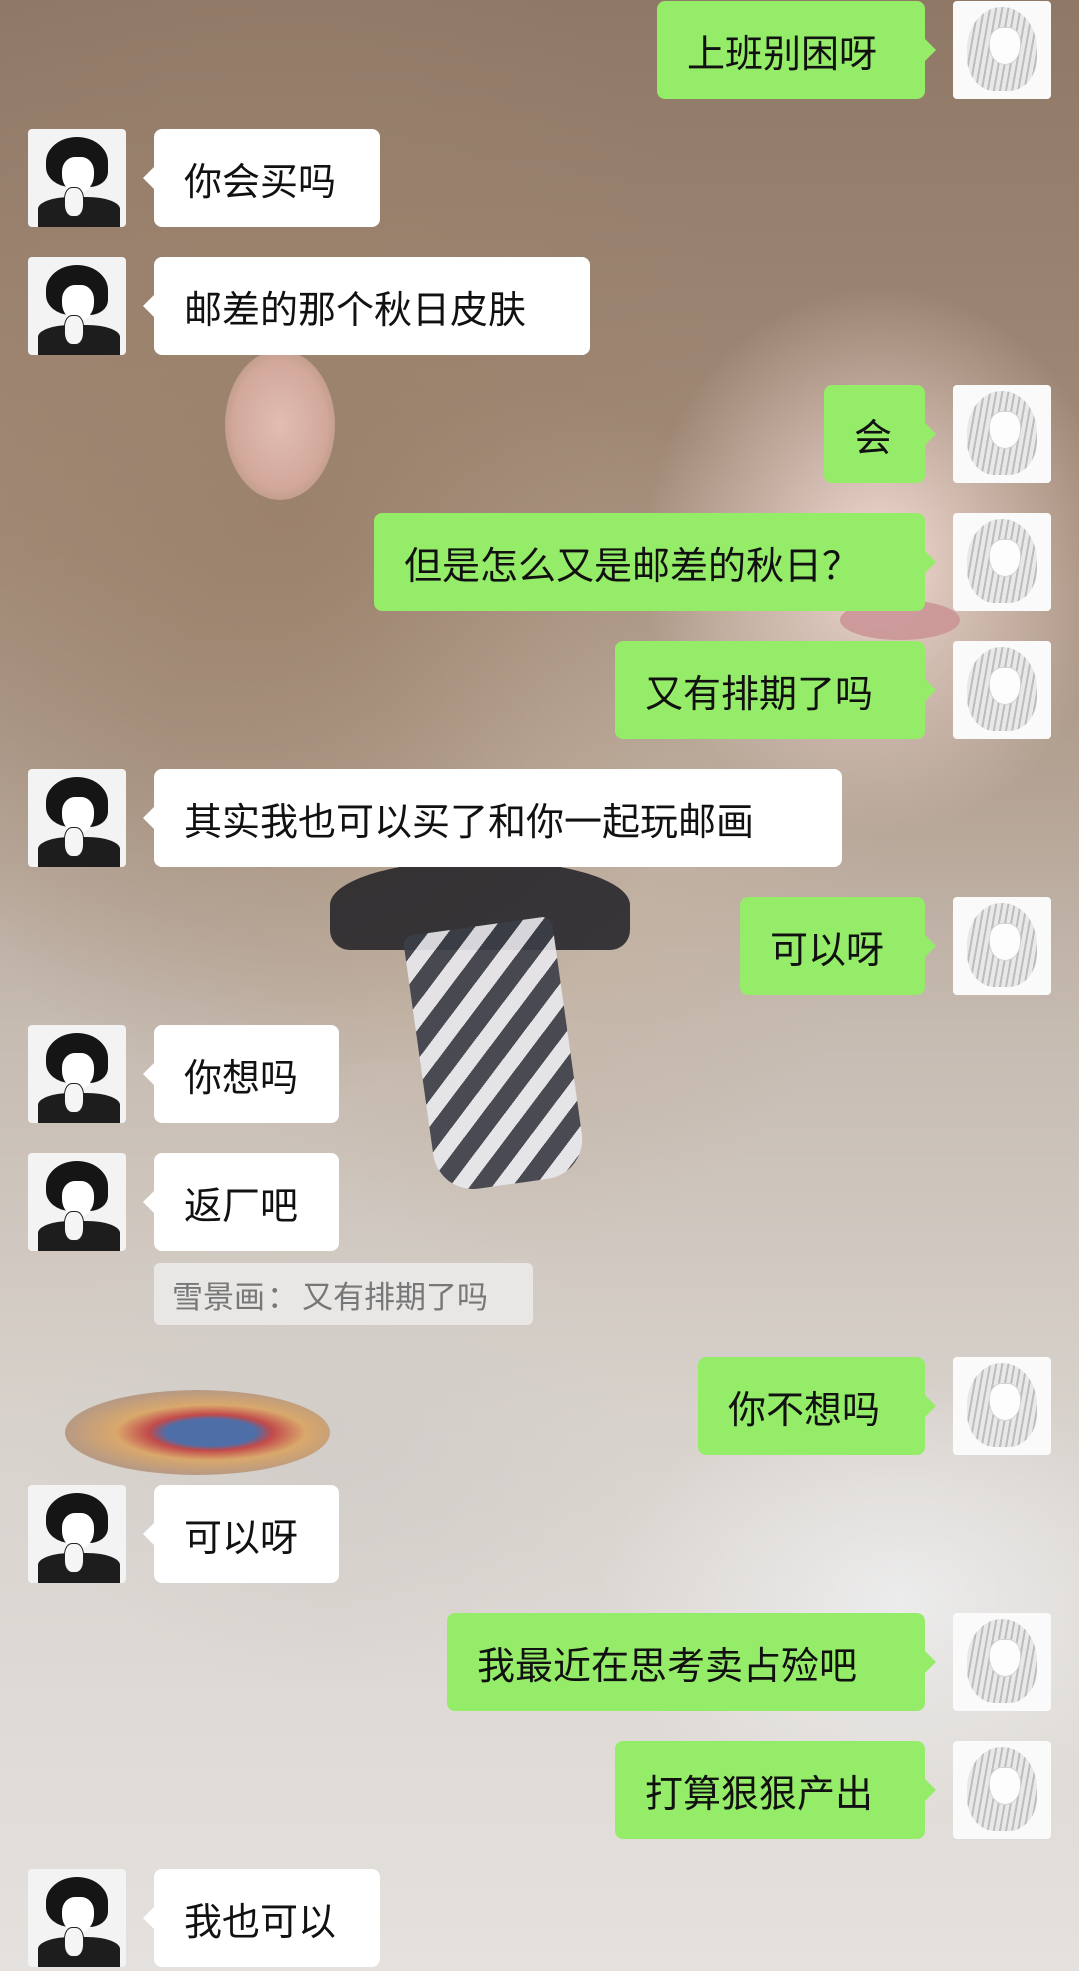  Describe the element at coordinates (241, 1074) in the screenshot. I see `message-bubble-incoming: 你想吗` at that location.